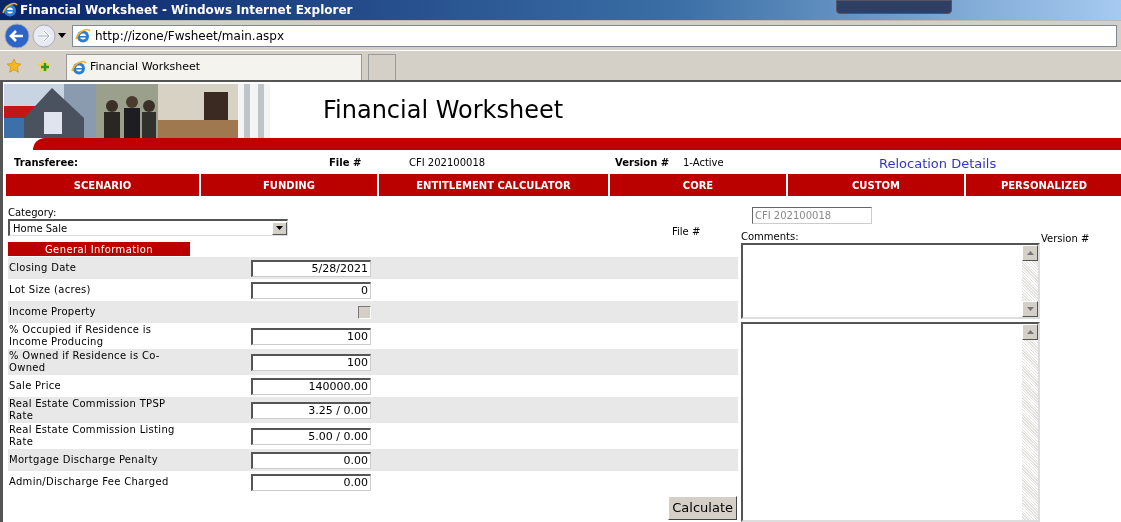 Image resolution: width=1121 pixels, height=522 pixels. What do you see at coordinates (364, 312) in the screenshot?
I see `checkbox` at bounding box center [364, 312].